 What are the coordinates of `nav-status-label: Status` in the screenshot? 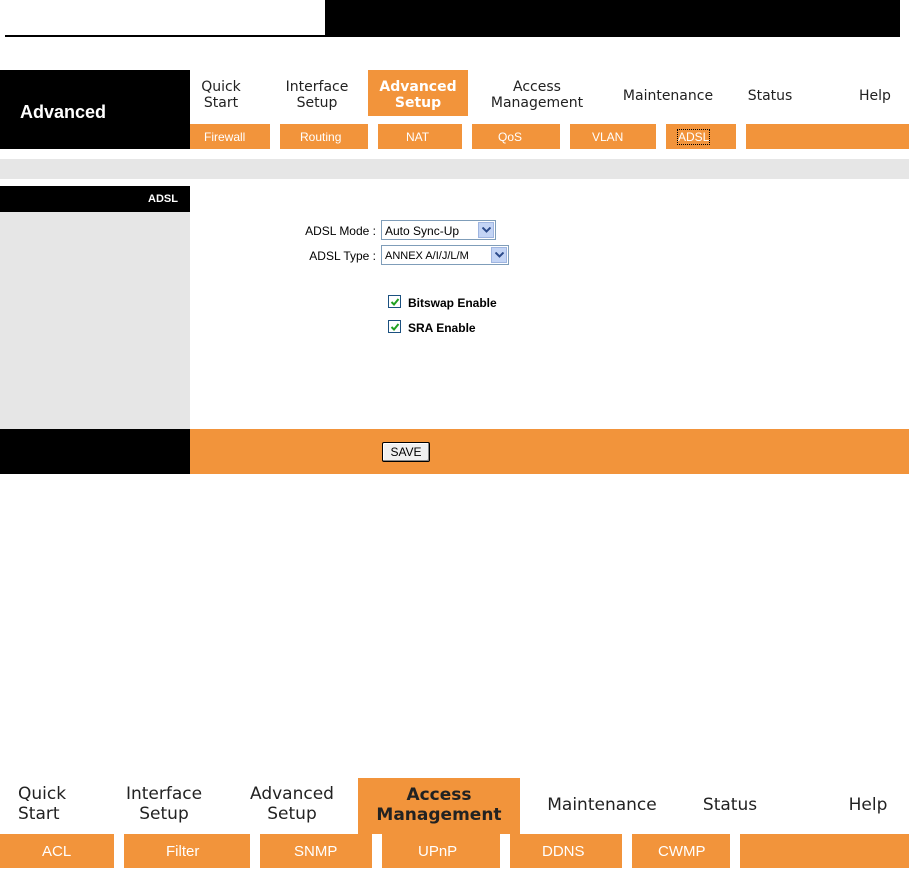 It's located at (770, 96).